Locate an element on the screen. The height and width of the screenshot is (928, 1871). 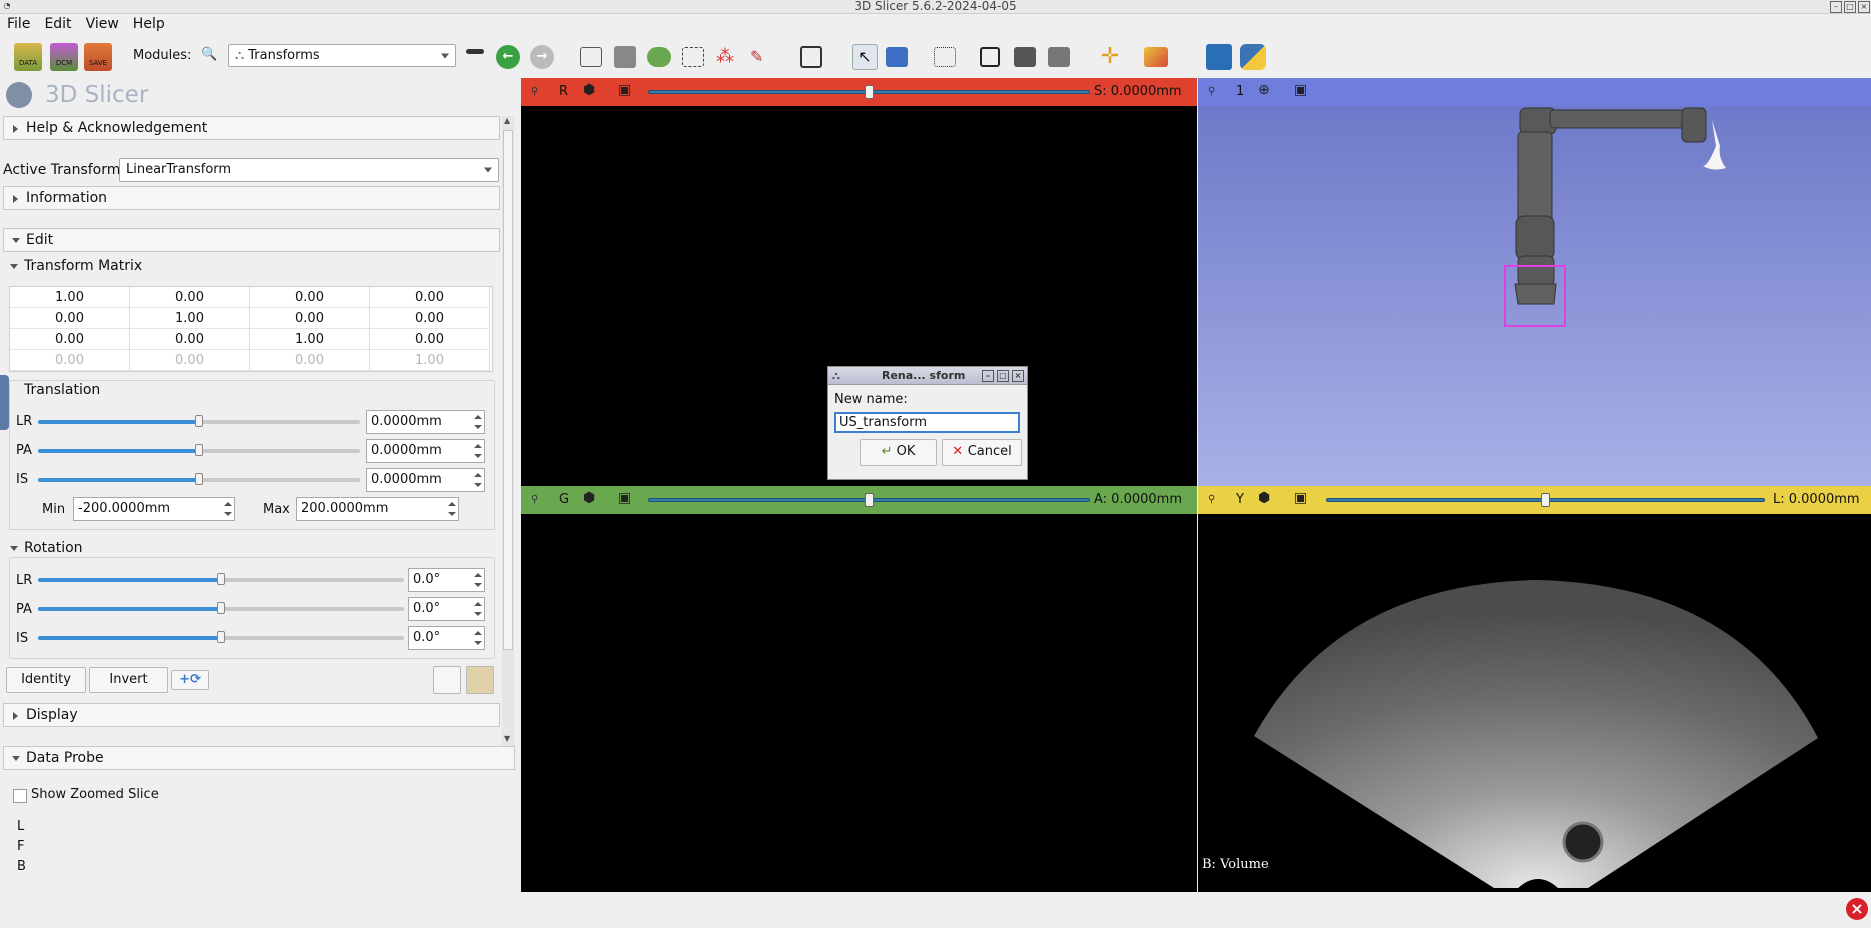
show-zoomed-slice-checkbox is located at coordinates (20, 796).